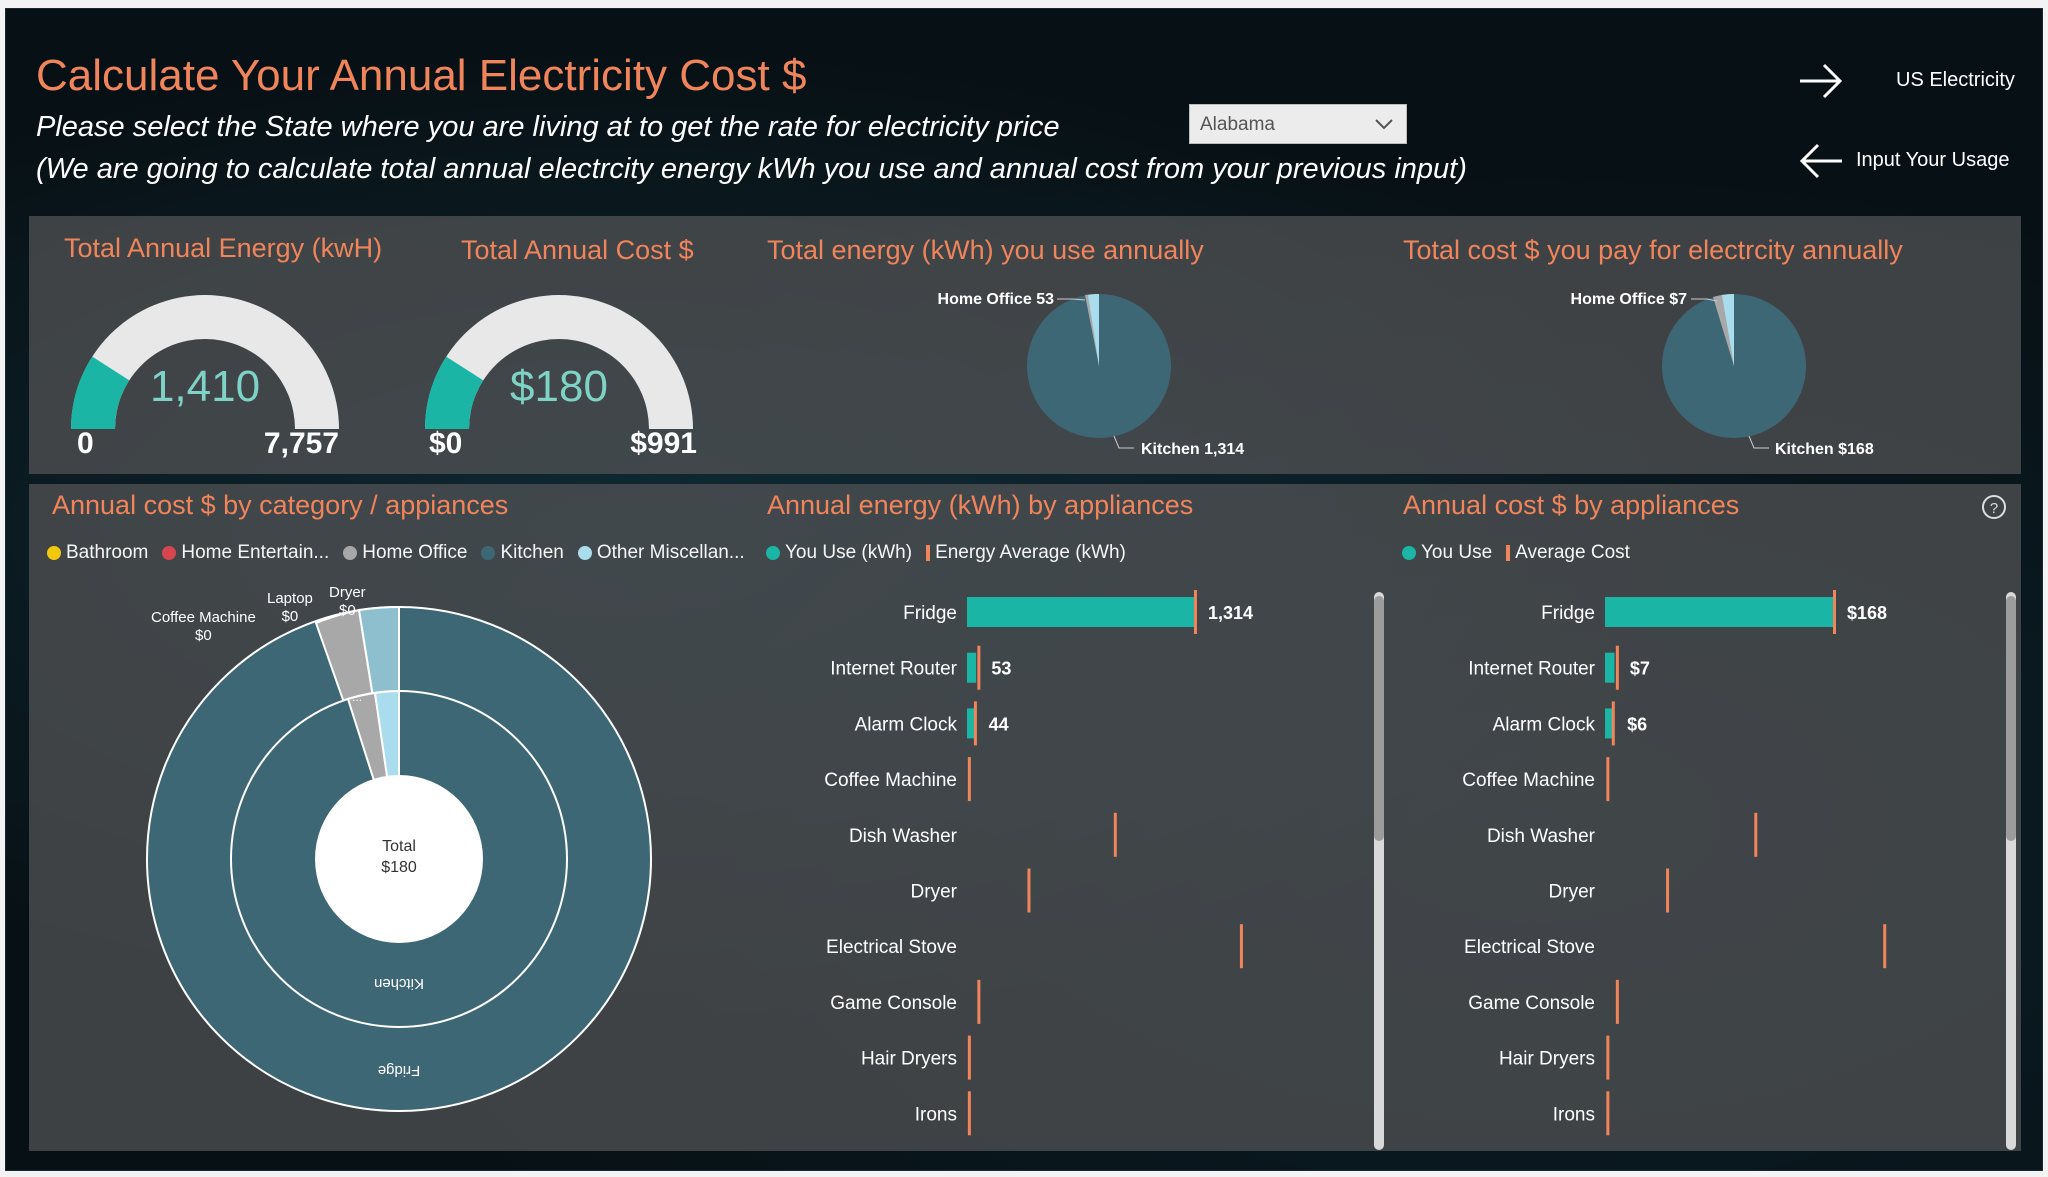 This screenshot has height=1177, width=2048. I want to click on data-label: $7, so click(1640, 669).